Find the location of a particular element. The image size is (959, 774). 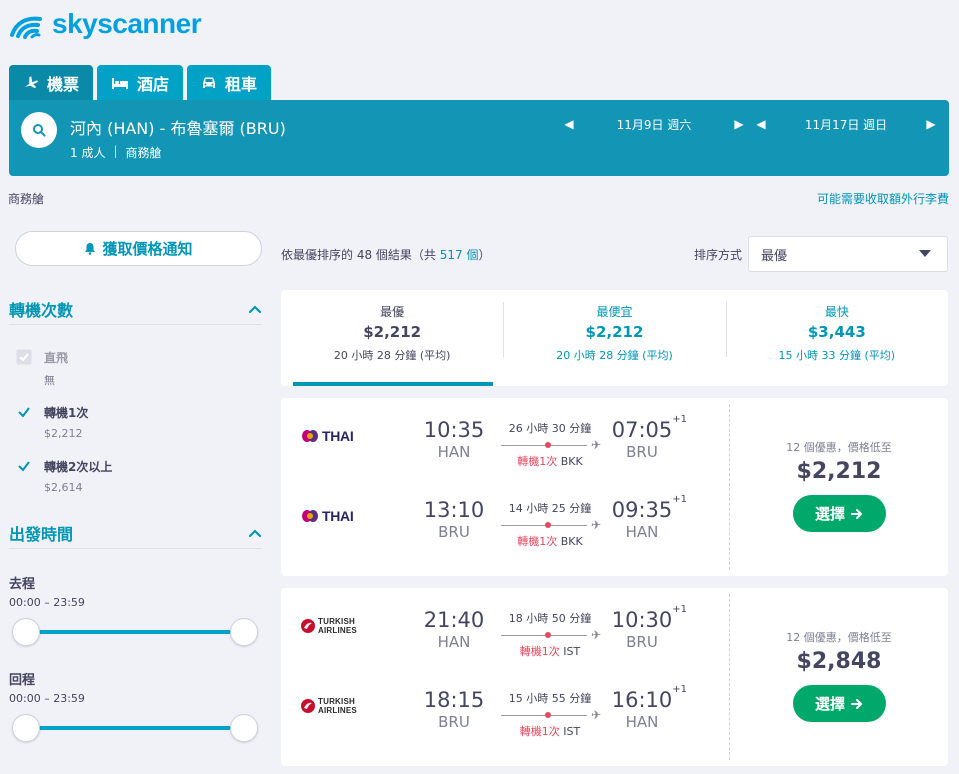

return-date-control: ◀ 11月17日 週日 ▶ is located at coordinates (846, 124).